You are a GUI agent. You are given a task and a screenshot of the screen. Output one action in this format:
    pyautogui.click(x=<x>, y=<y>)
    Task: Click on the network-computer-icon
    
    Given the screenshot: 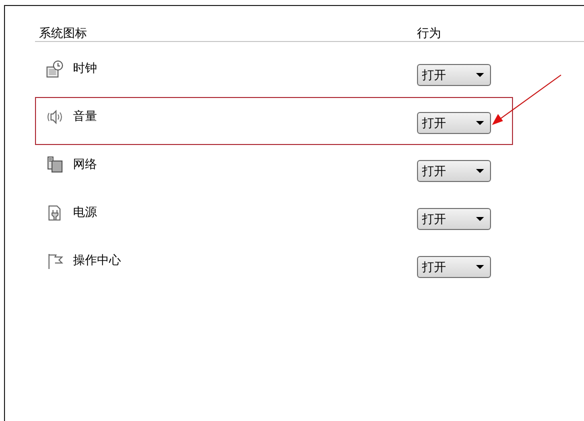 What is the action you would take?
    pyautogui.click(x=55, y=165)
    